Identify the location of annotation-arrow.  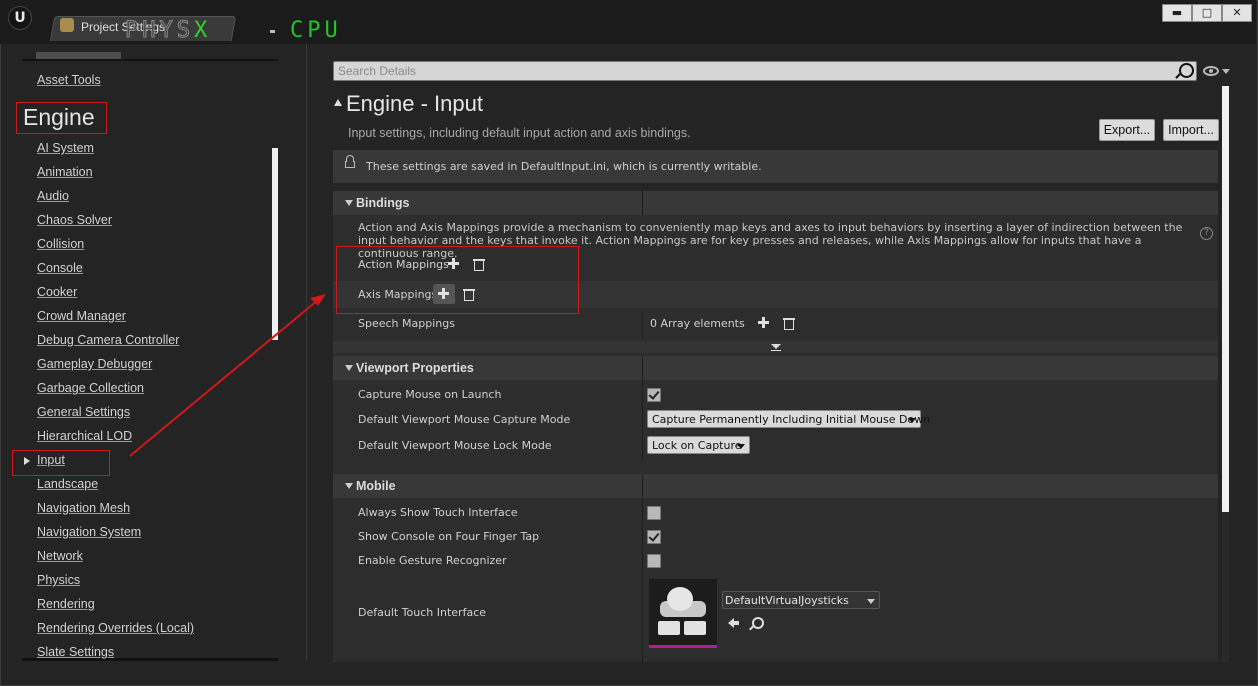
(227, 375).